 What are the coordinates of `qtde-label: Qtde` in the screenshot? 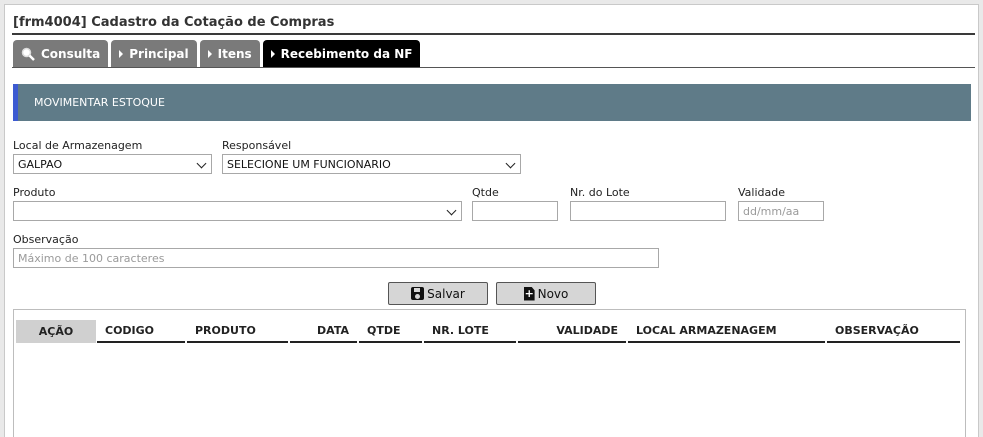 It's located at (485, 192).